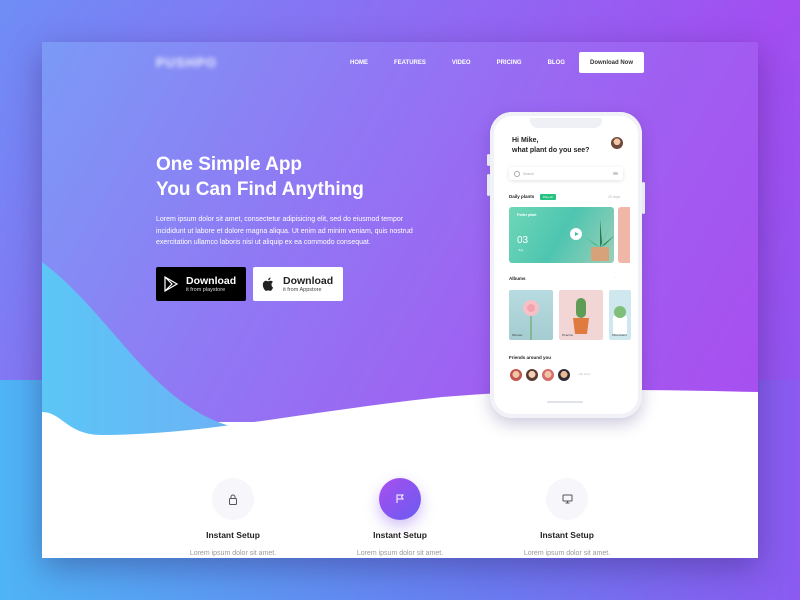 The width and height of the screenshot is (800, 600). Describe the element at coordinates (531, 315) in the screenshot. I see `album-flower: #Flower` at that location.